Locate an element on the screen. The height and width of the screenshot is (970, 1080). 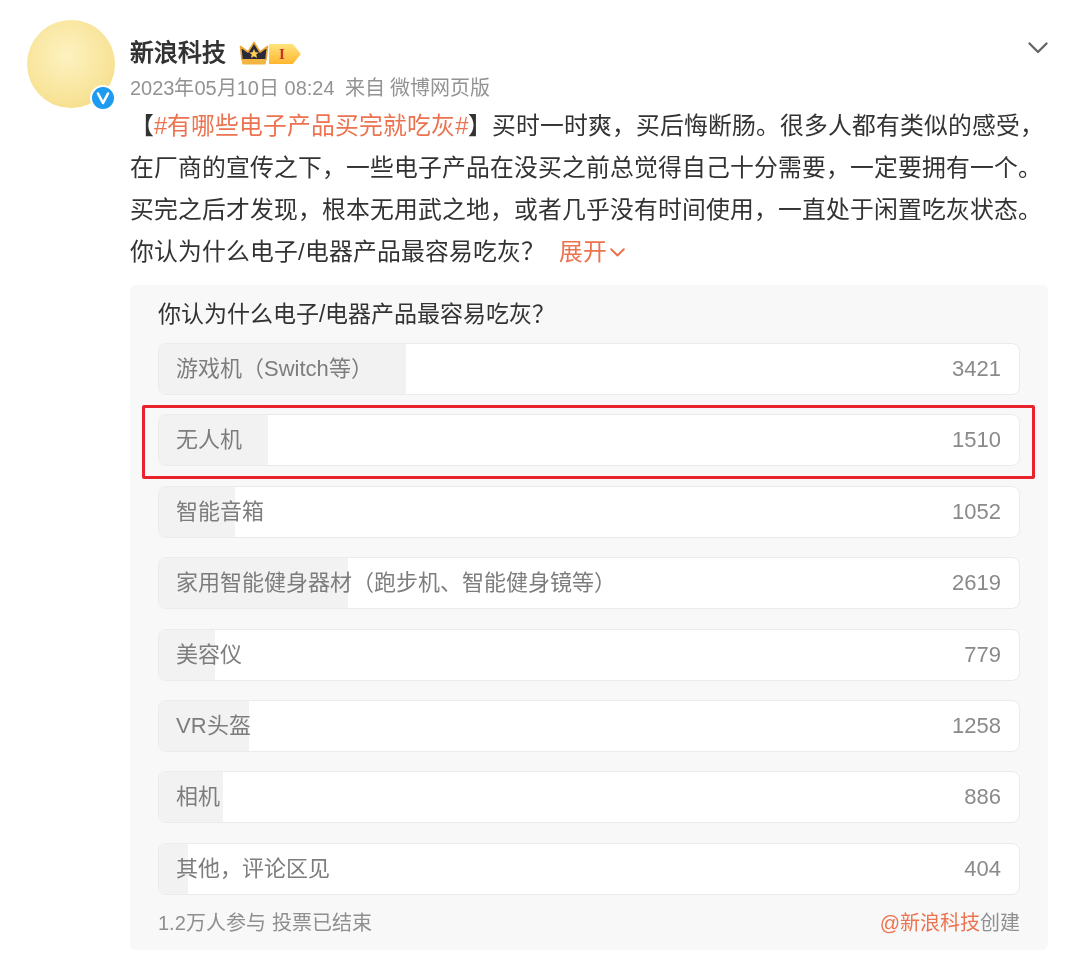
expand-link: 展开 is located at coordinates (591, 252).